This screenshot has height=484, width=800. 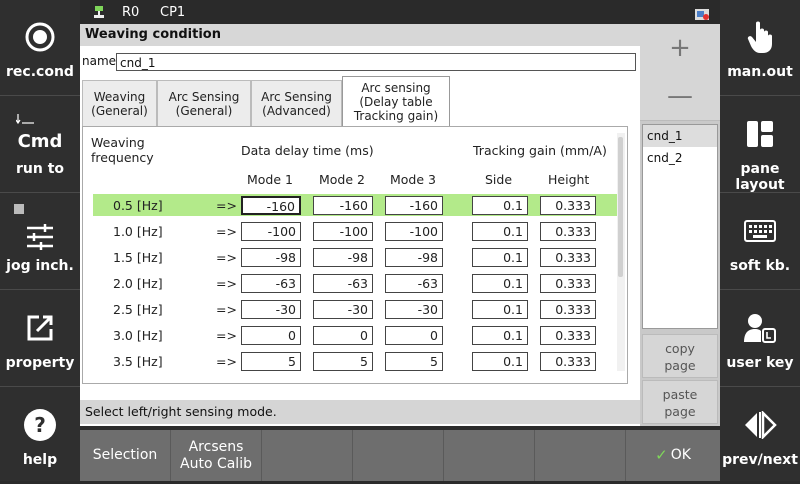 I want to click on user-key-label: user key, so click(x=760, y=363).